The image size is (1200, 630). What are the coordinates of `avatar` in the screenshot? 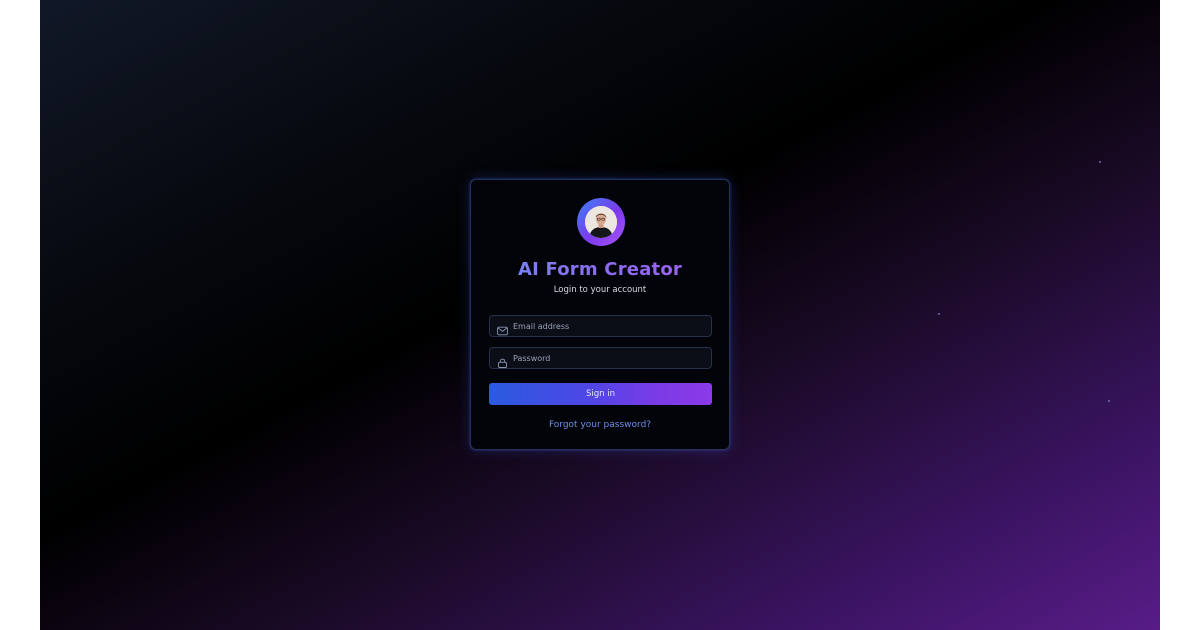 It's located at (601, 222).